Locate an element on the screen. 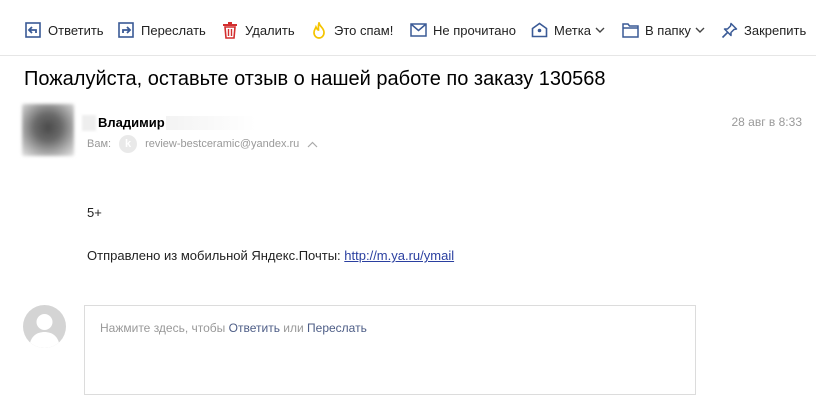  delete-label: Удалить is located at coordinates (270, 30).